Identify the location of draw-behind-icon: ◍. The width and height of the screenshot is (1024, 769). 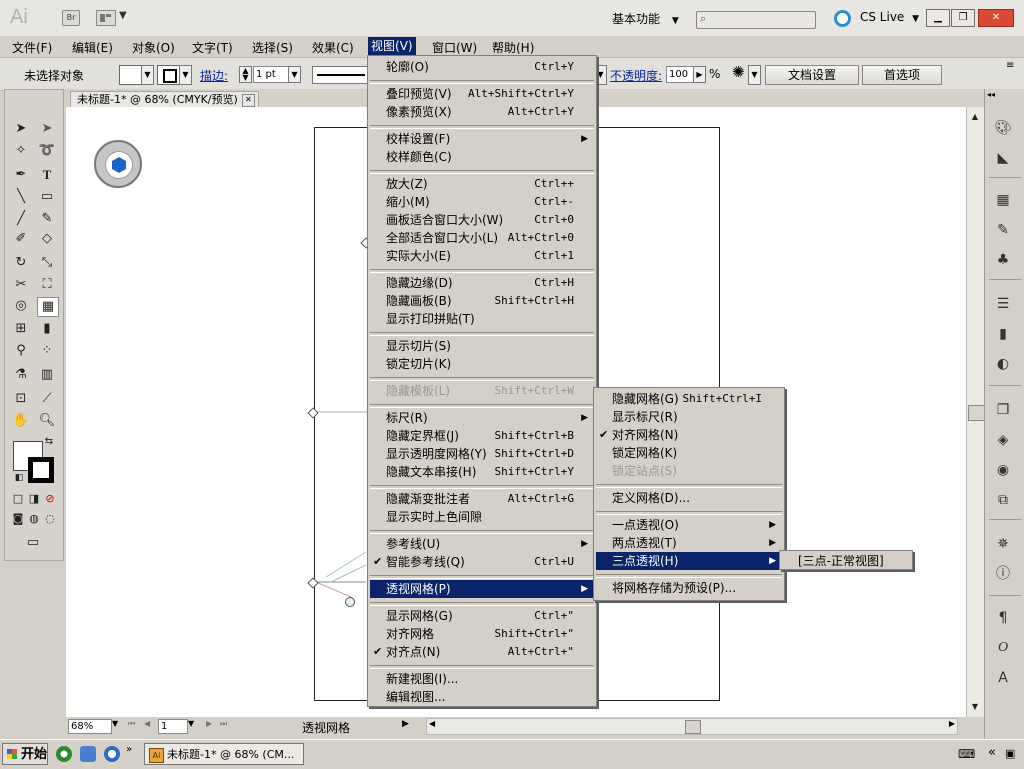
(34, 519).